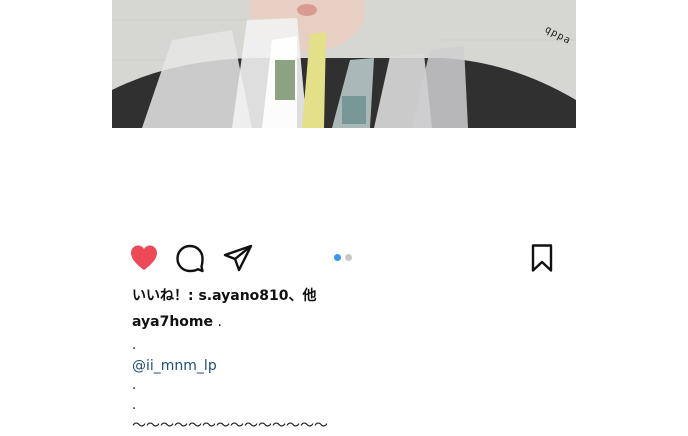 The height and width of the screenshot is (436, 688). I want to click on author-username: aya7home, so click(172, 322).